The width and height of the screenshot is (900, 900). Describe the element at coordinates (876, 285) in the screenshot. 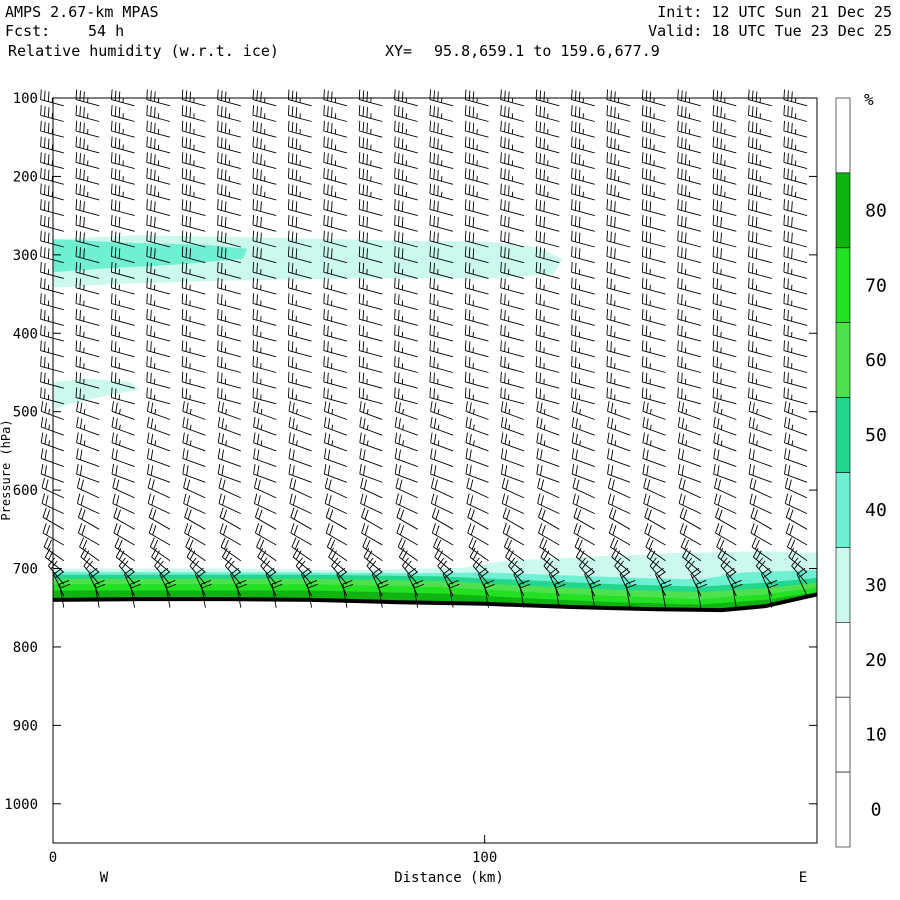

I see `colorbar-label-70: 70` at that location.